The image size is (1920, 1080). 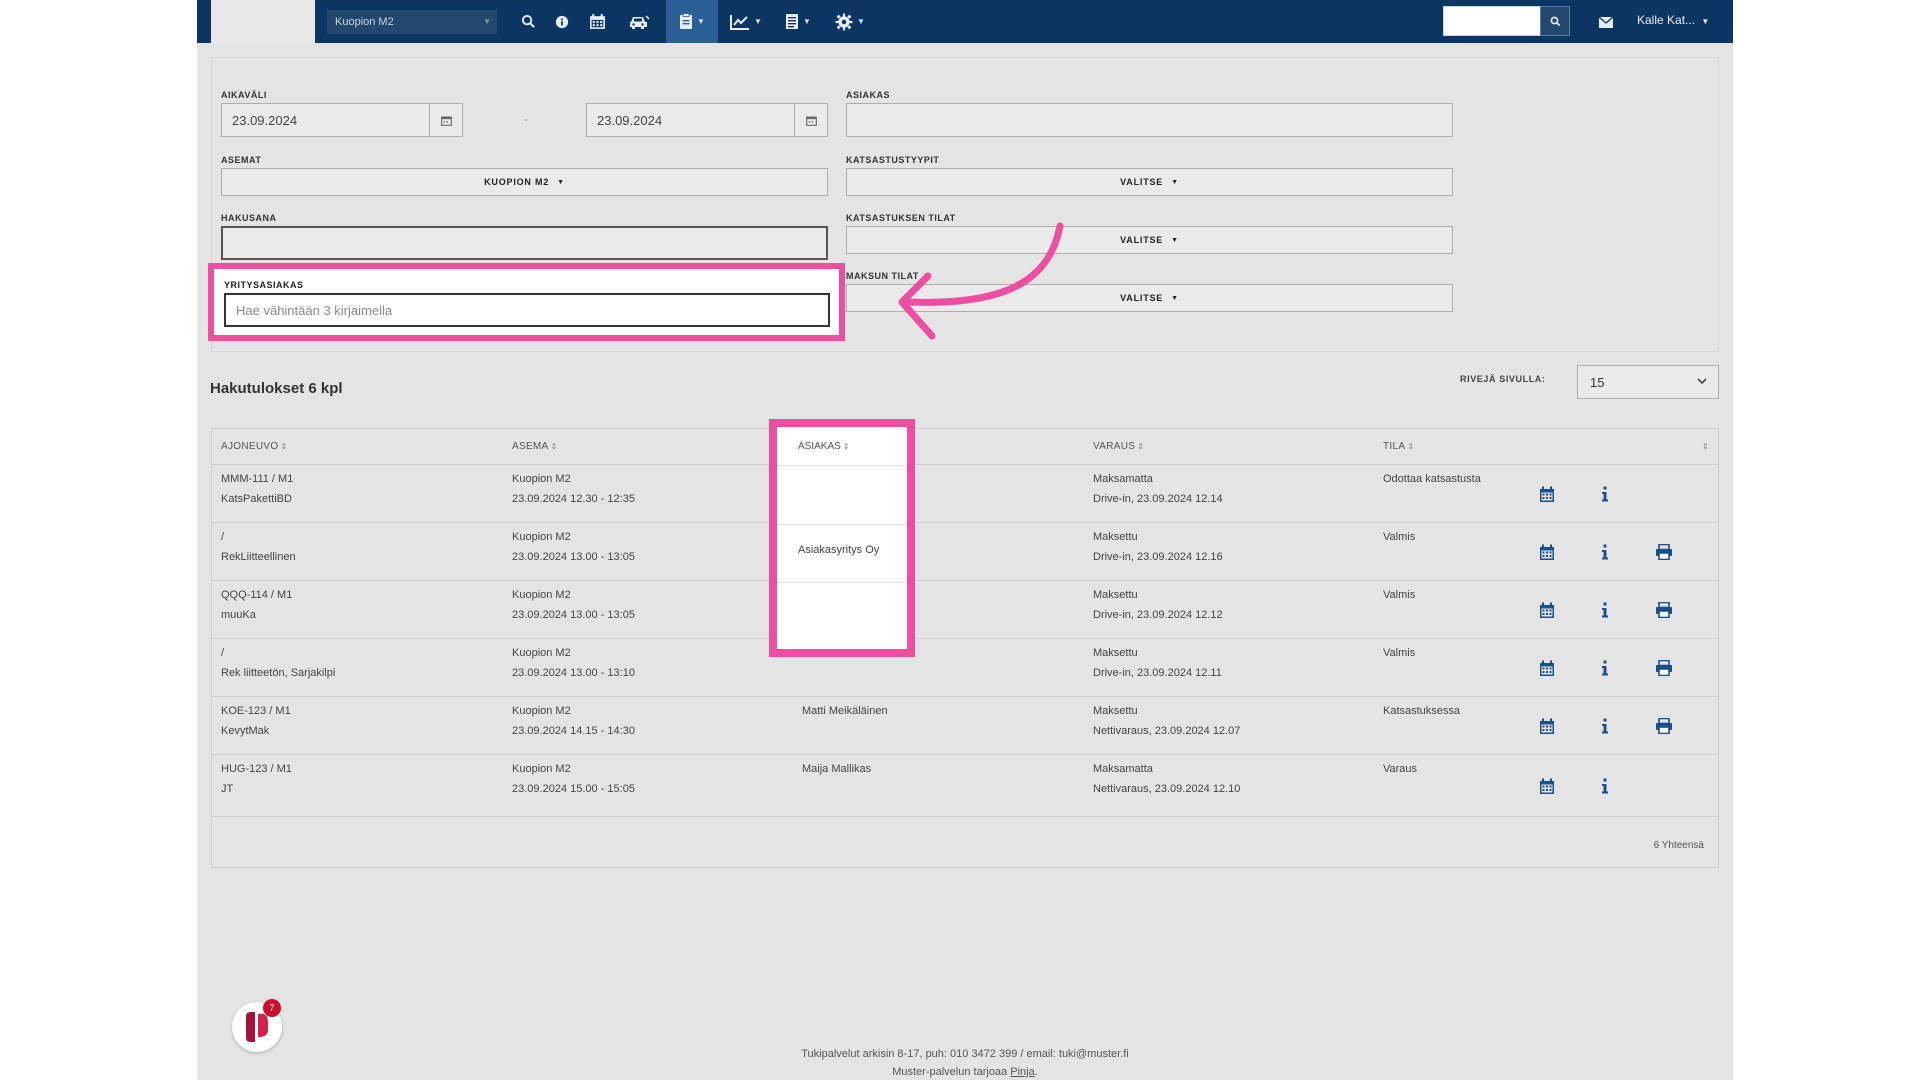 What do you see at coordinates (573, 789) in the screenshot?
I see `time-cell: 23.09.2024 15.00 - 15:05` at bounding box center [573, 789].